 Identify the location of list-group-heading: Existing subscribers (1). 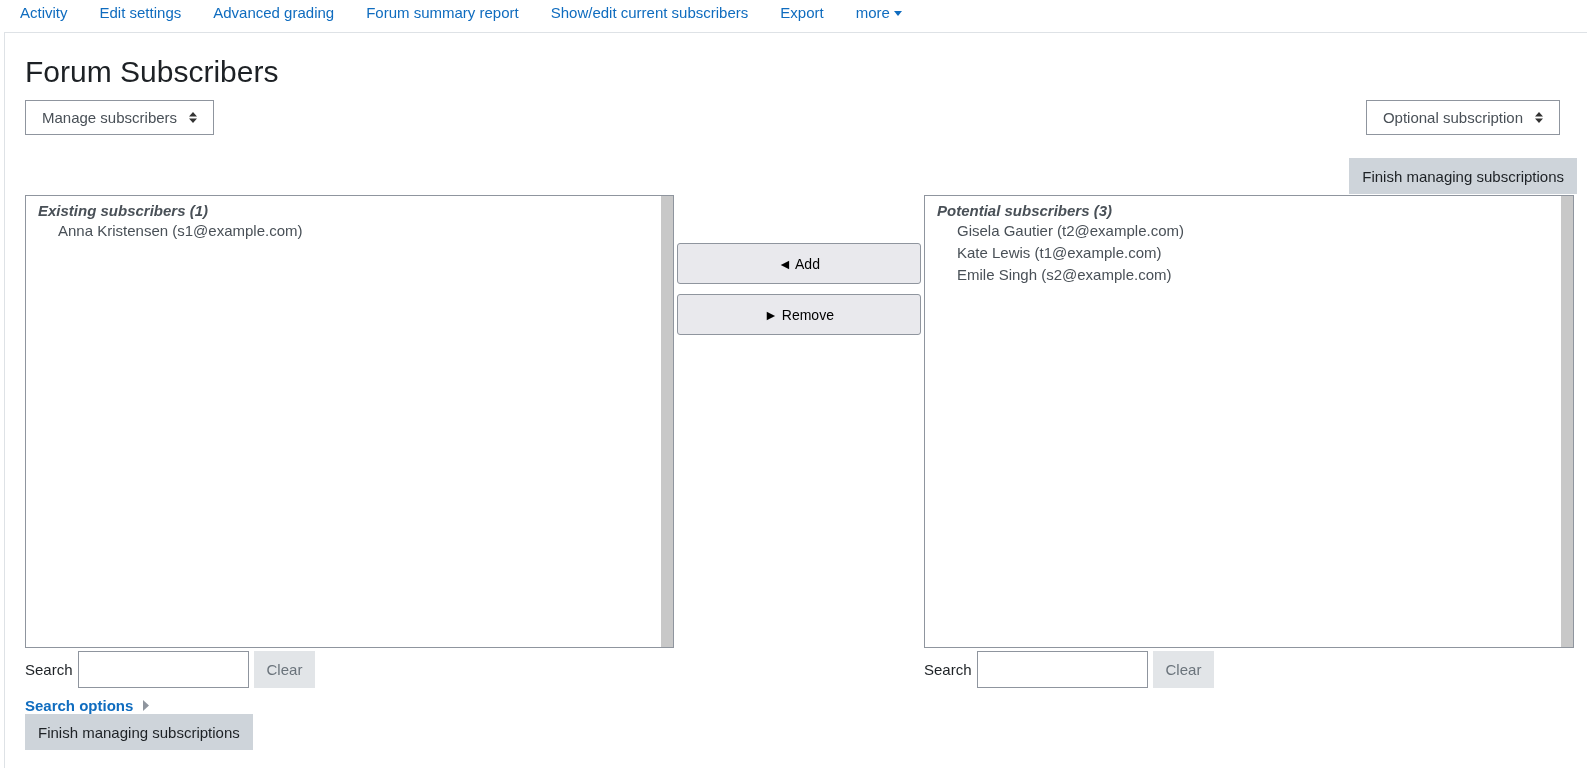
(124, 211).